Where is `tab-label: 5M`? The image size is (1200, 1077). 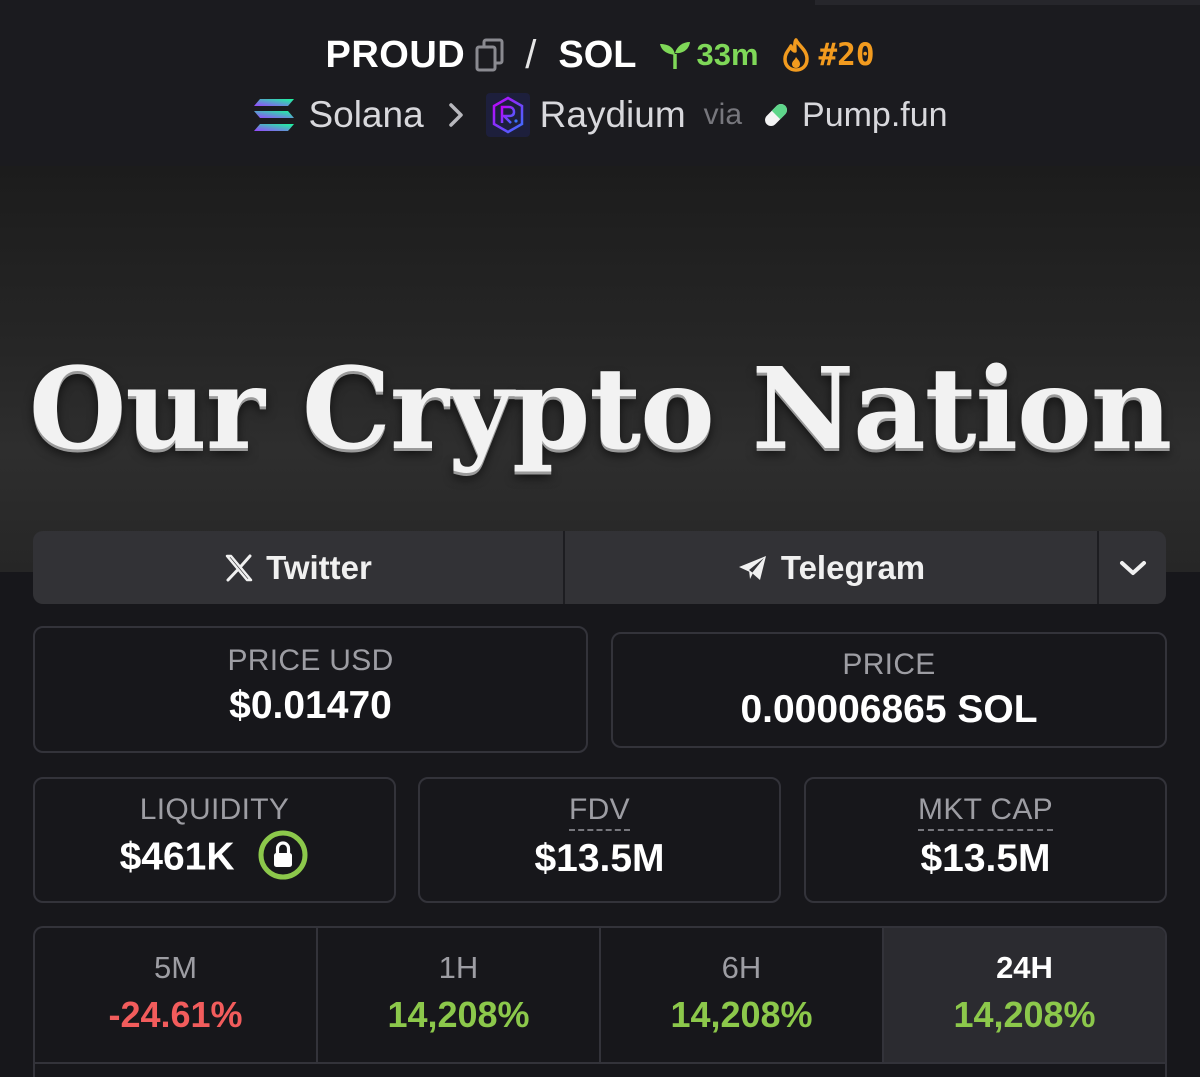 tab-label: 5M is located at coordinates (175, 967).